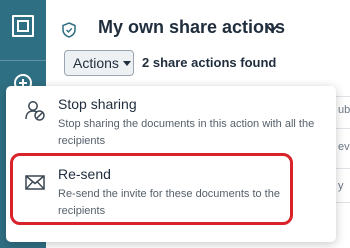 The height and width of the screenshot is (248, 350). What do you see at coordinates (23, 60) in the screenshot?
I see `rail-divider` at bounding box center [23, 60].